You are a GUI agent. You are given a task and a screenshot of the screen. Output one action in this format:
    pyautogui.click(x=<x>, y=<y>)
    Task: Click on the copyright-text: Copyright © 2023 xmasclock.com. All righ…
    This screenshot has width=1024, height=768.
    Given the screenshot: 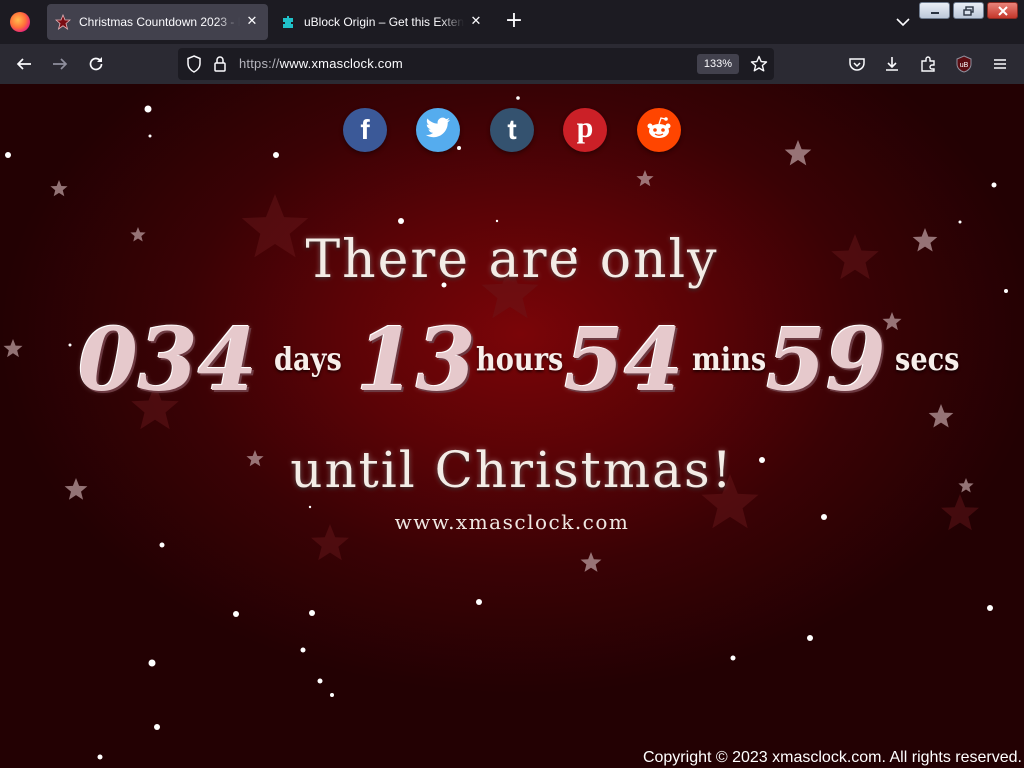 What is the action you would take?
    pyautogui.click(x=832, y=757)
    